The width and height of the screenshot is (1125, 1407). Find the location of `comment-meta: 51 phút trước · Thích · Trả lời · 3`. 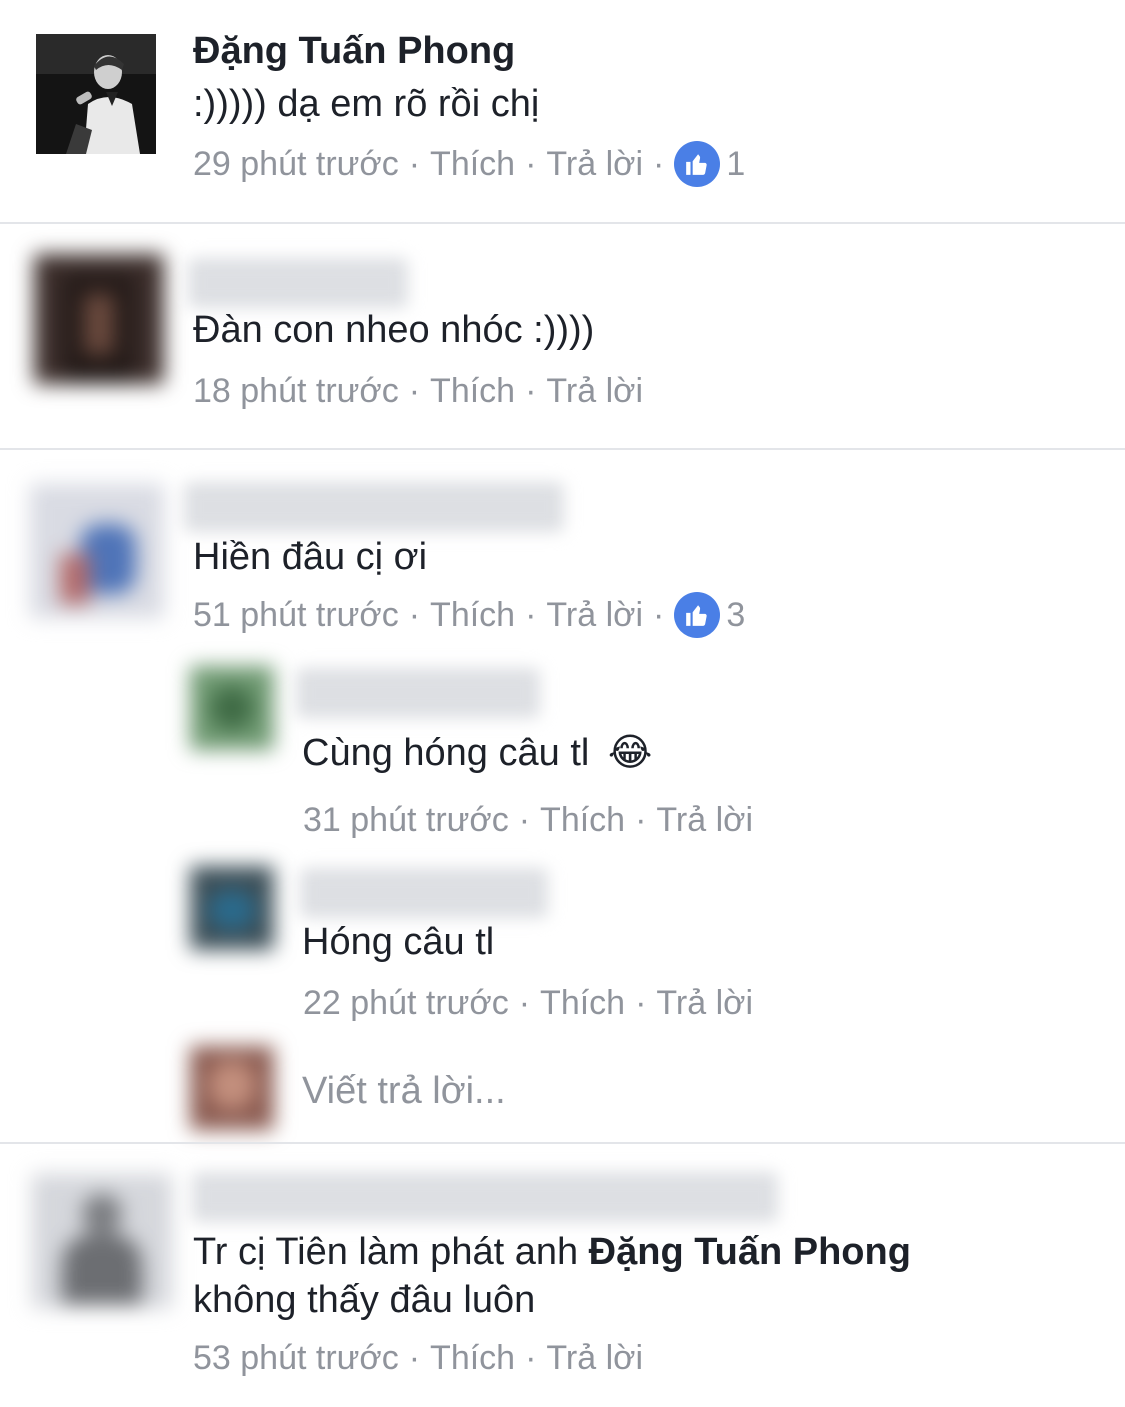

comment-meta: 51 phút trước · Thích · Trả lời · 3 is located at coordinates (469, 615).